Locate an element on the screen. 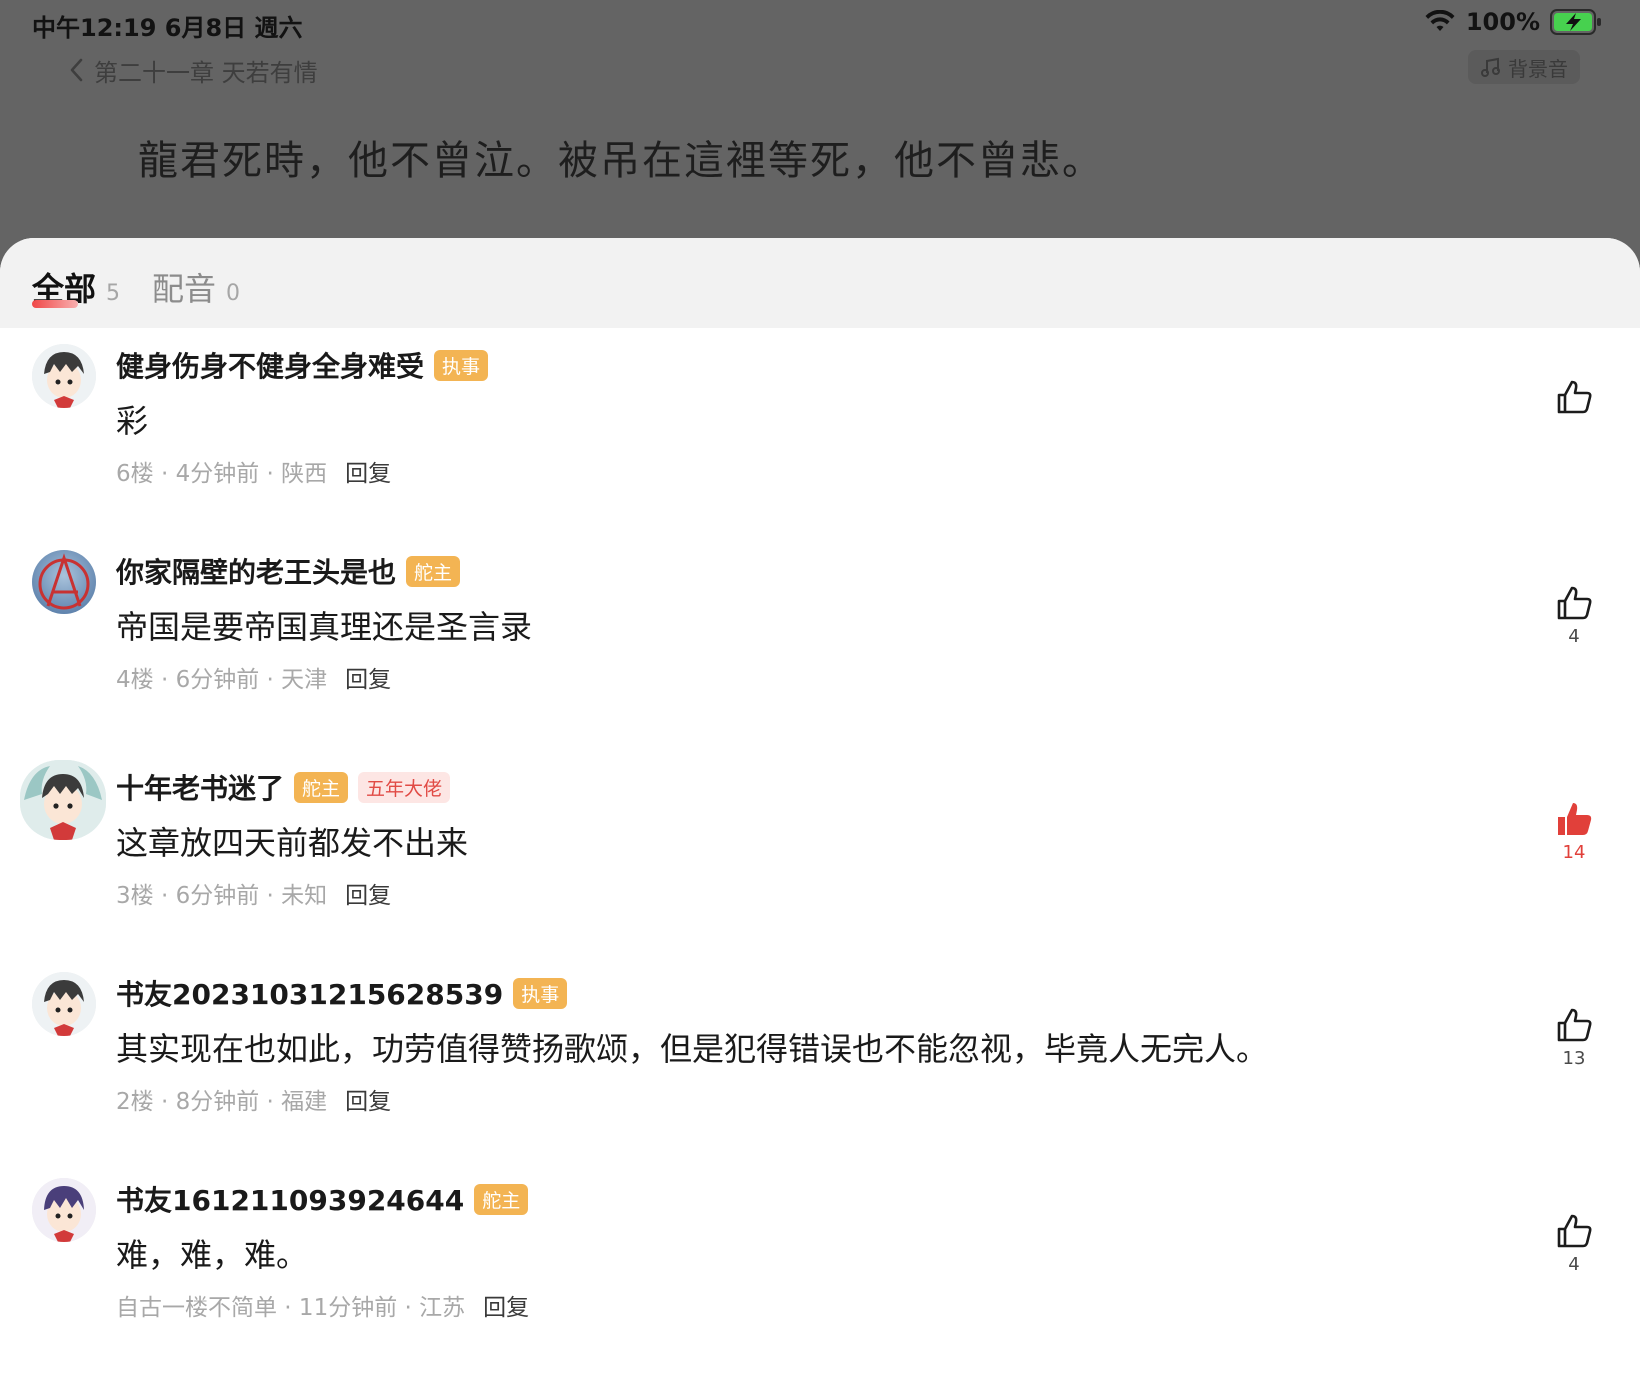 The image size is (1640, 1380). tab-count: 5 is located at coordinates (113, 293).